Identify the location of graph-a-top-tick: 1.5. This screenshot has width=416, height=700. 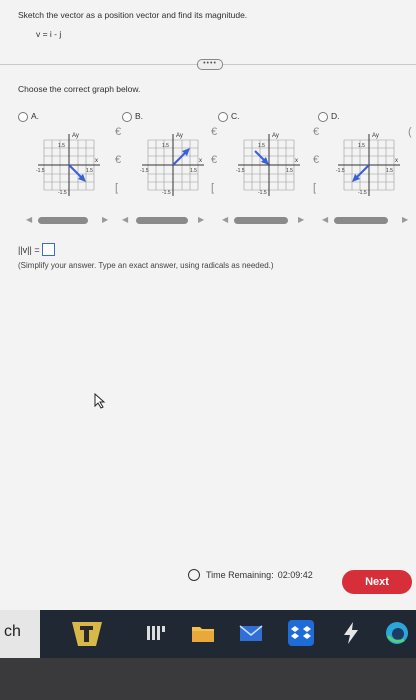
(61, 146).